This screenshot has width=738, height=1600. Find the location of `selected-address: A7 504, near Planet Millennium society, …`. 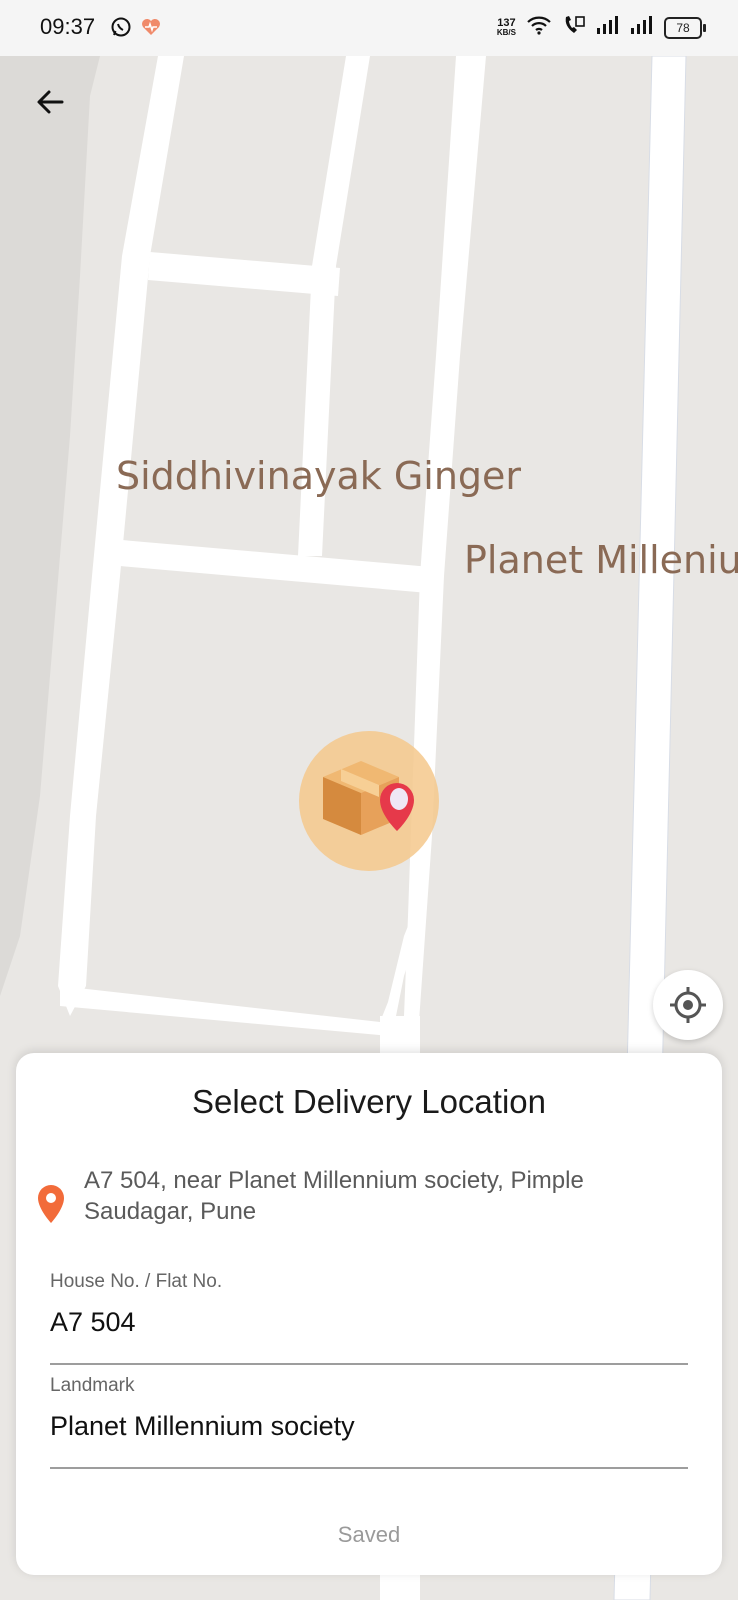

selected-address: A7 504, near Planet Millennium society, … is located at coordinates (356, 1196).